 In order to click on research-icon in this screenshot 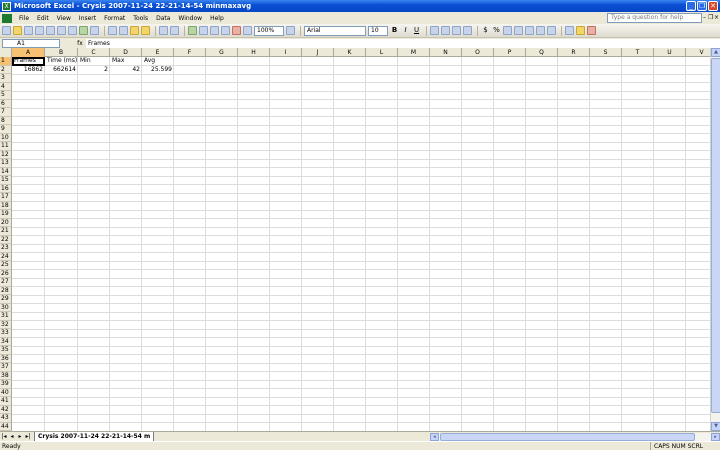, I will do `click(94, 30)`.